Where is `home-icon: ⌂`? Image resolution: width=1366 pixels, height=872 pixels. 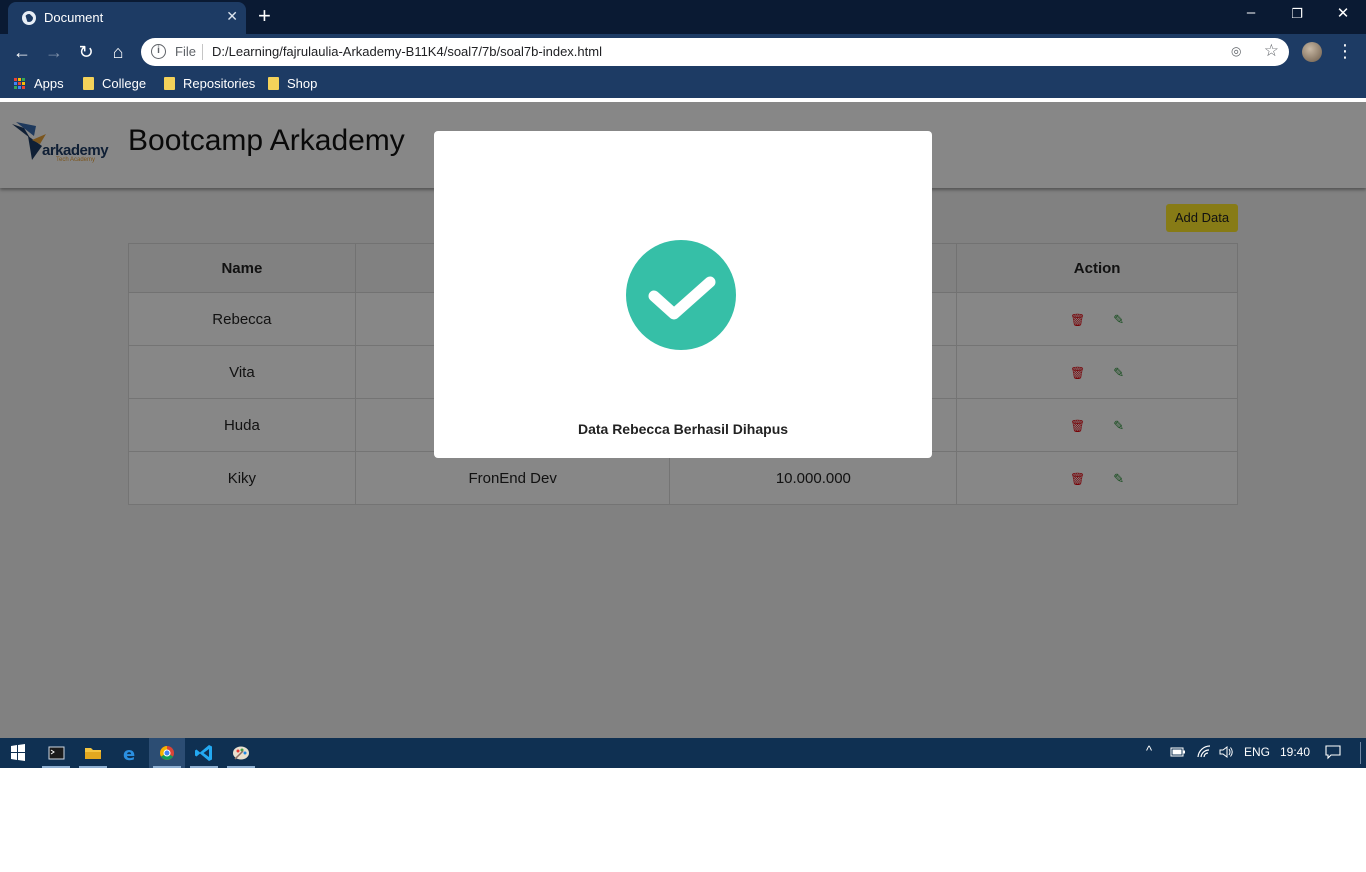 home-icon: ⌂ is located at coordinates (118, 52).